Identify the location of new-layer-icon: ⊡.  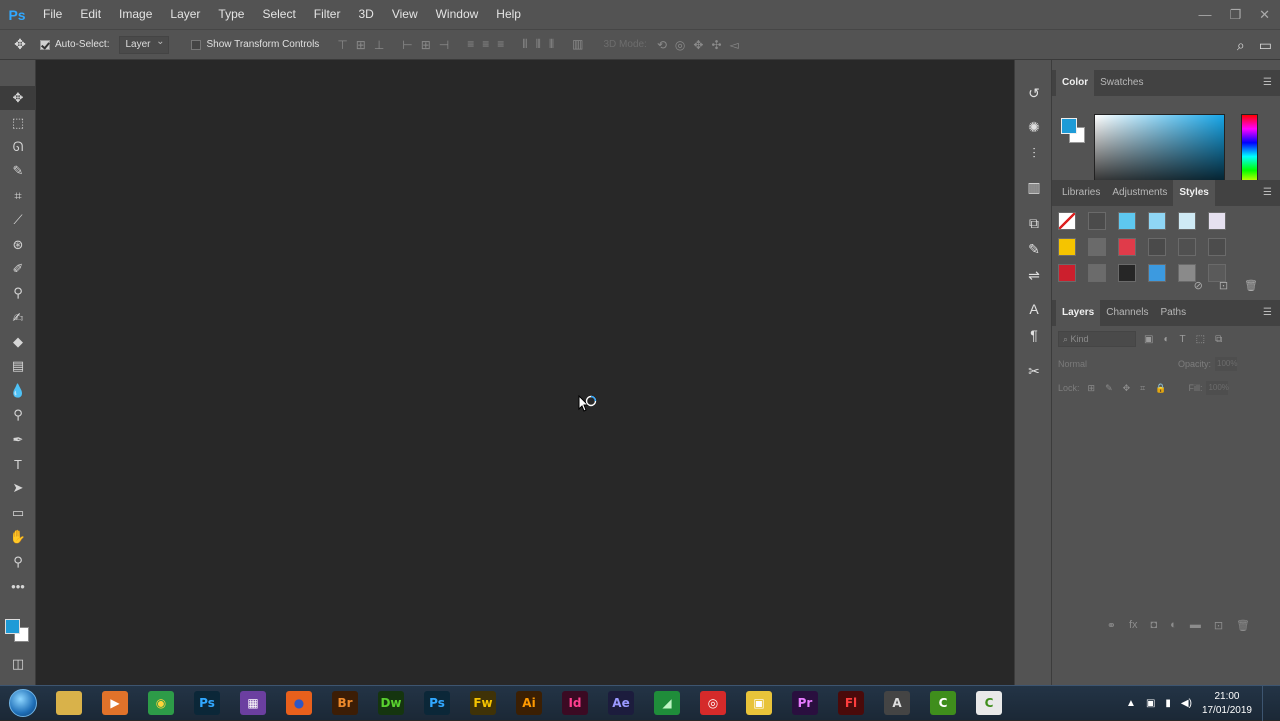
(1218, 625).